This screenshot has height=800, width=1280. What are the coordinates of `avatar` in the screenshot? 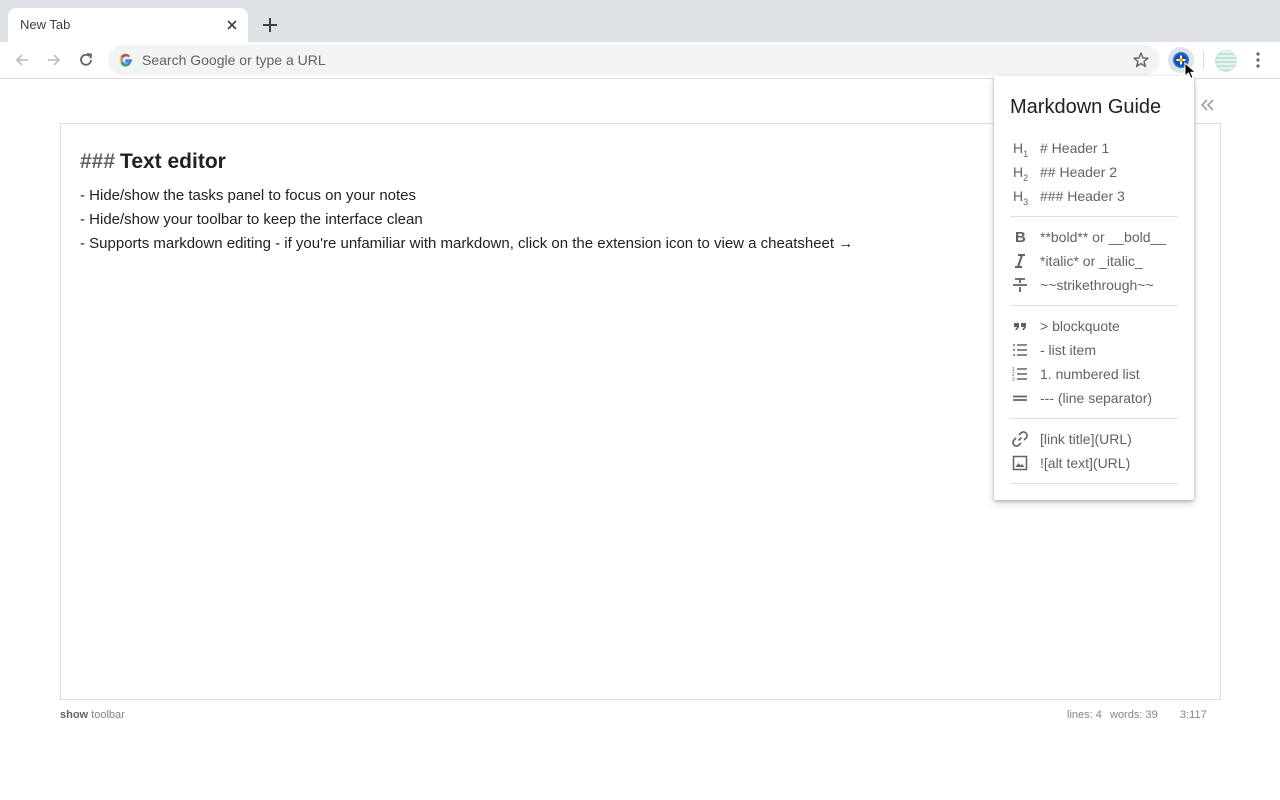 It's located at (1226, 61).